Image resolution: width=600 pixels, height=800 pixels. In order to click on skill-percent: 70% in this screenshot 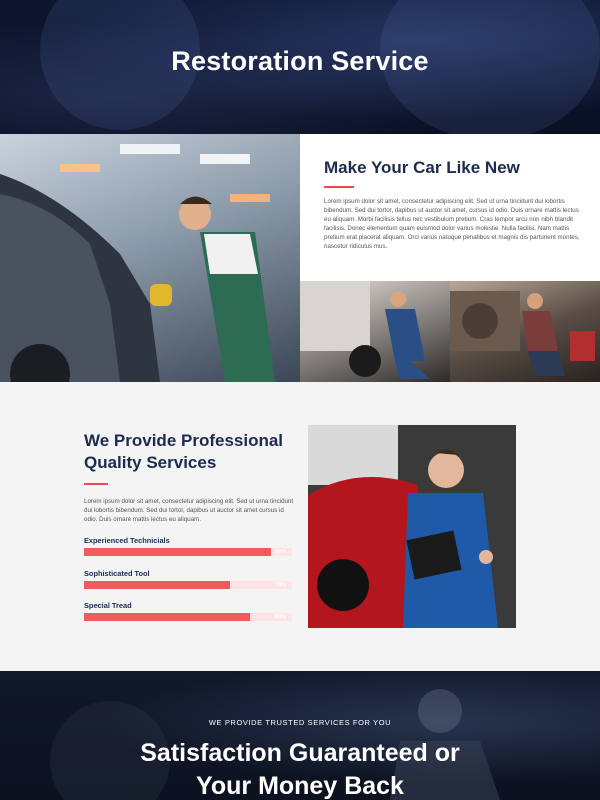, I will do `click(280, 585)`.